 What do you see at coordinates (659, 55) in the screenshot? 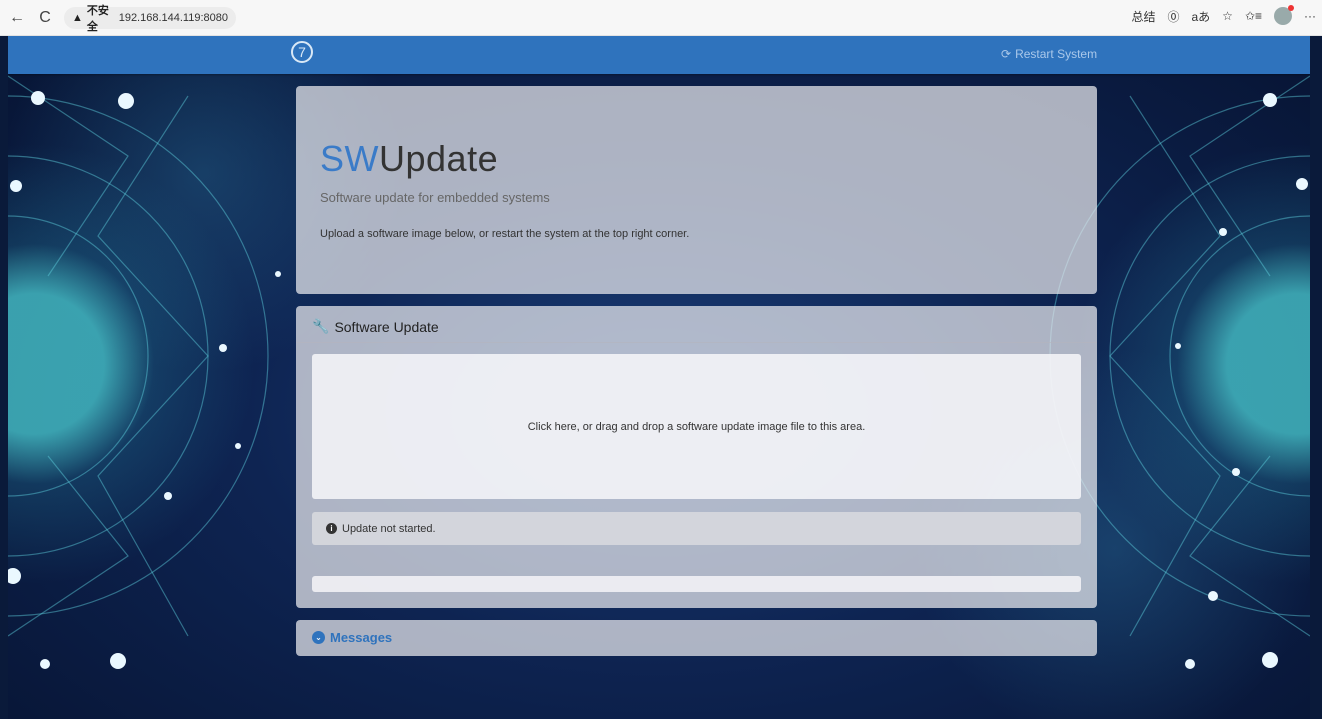
I see `top-navbar: 7 ⟳ Restart System` at bounding box center [659, 55].